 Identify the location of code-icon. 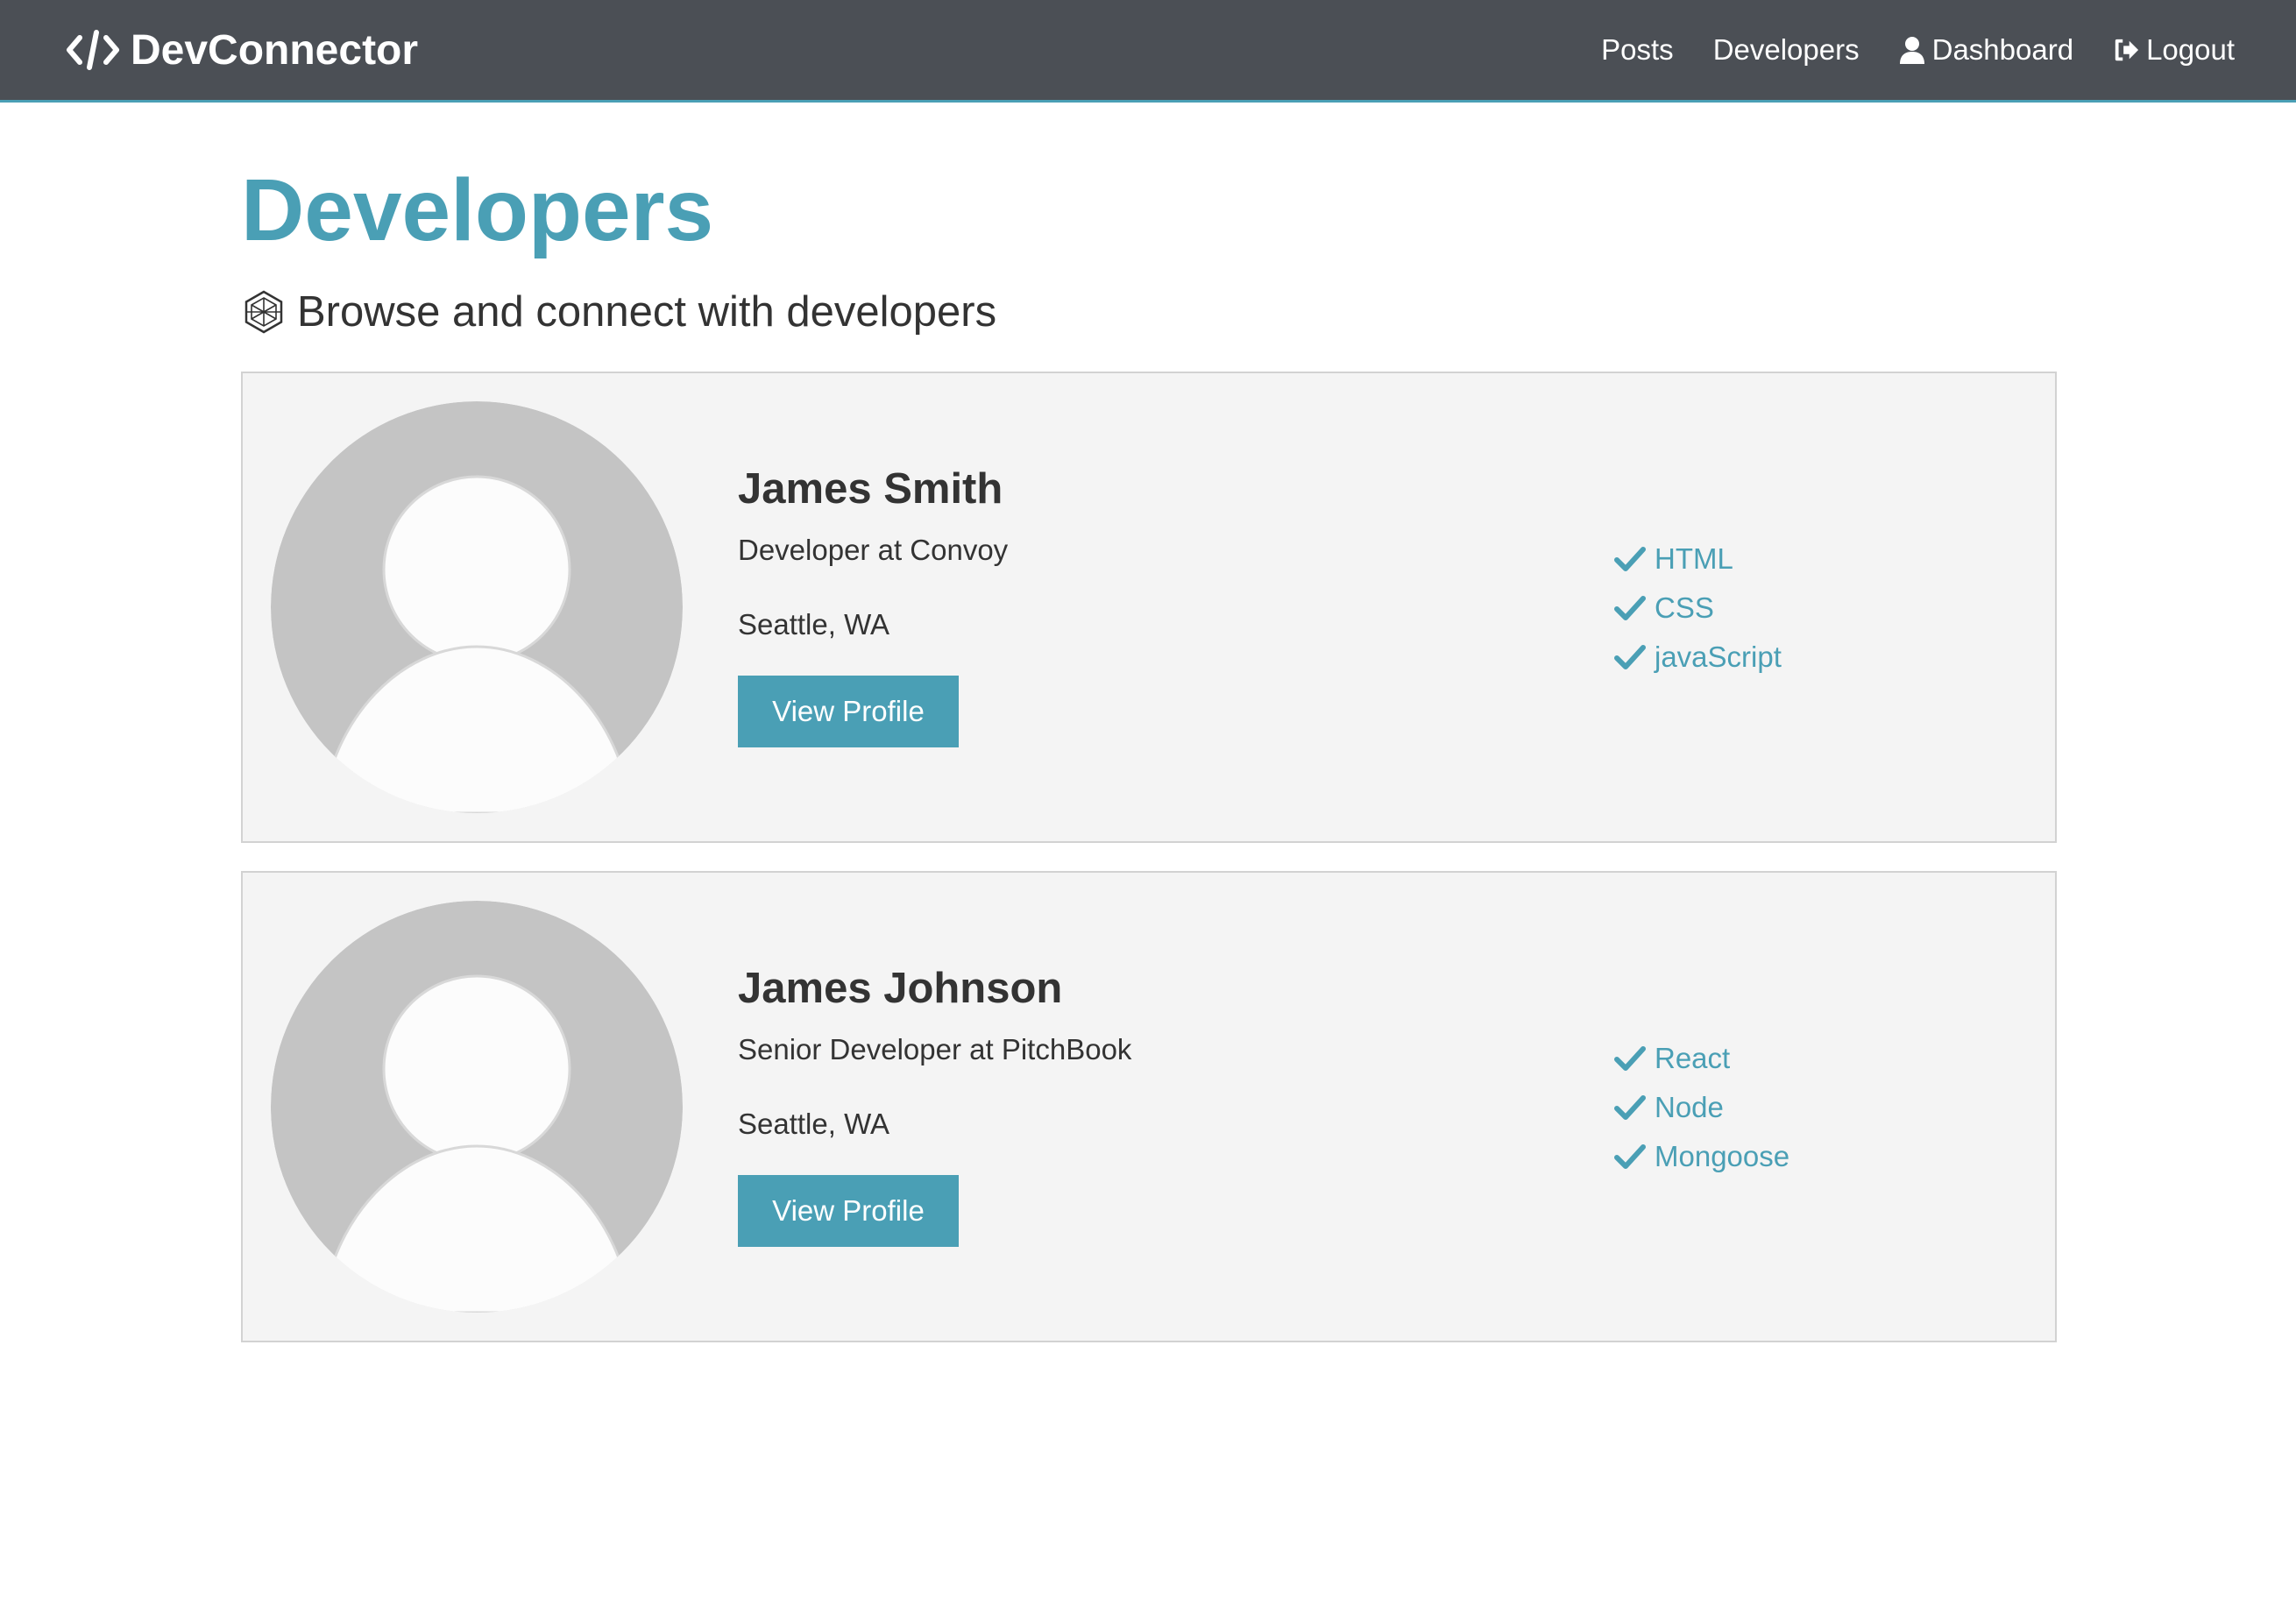
(93, 50).